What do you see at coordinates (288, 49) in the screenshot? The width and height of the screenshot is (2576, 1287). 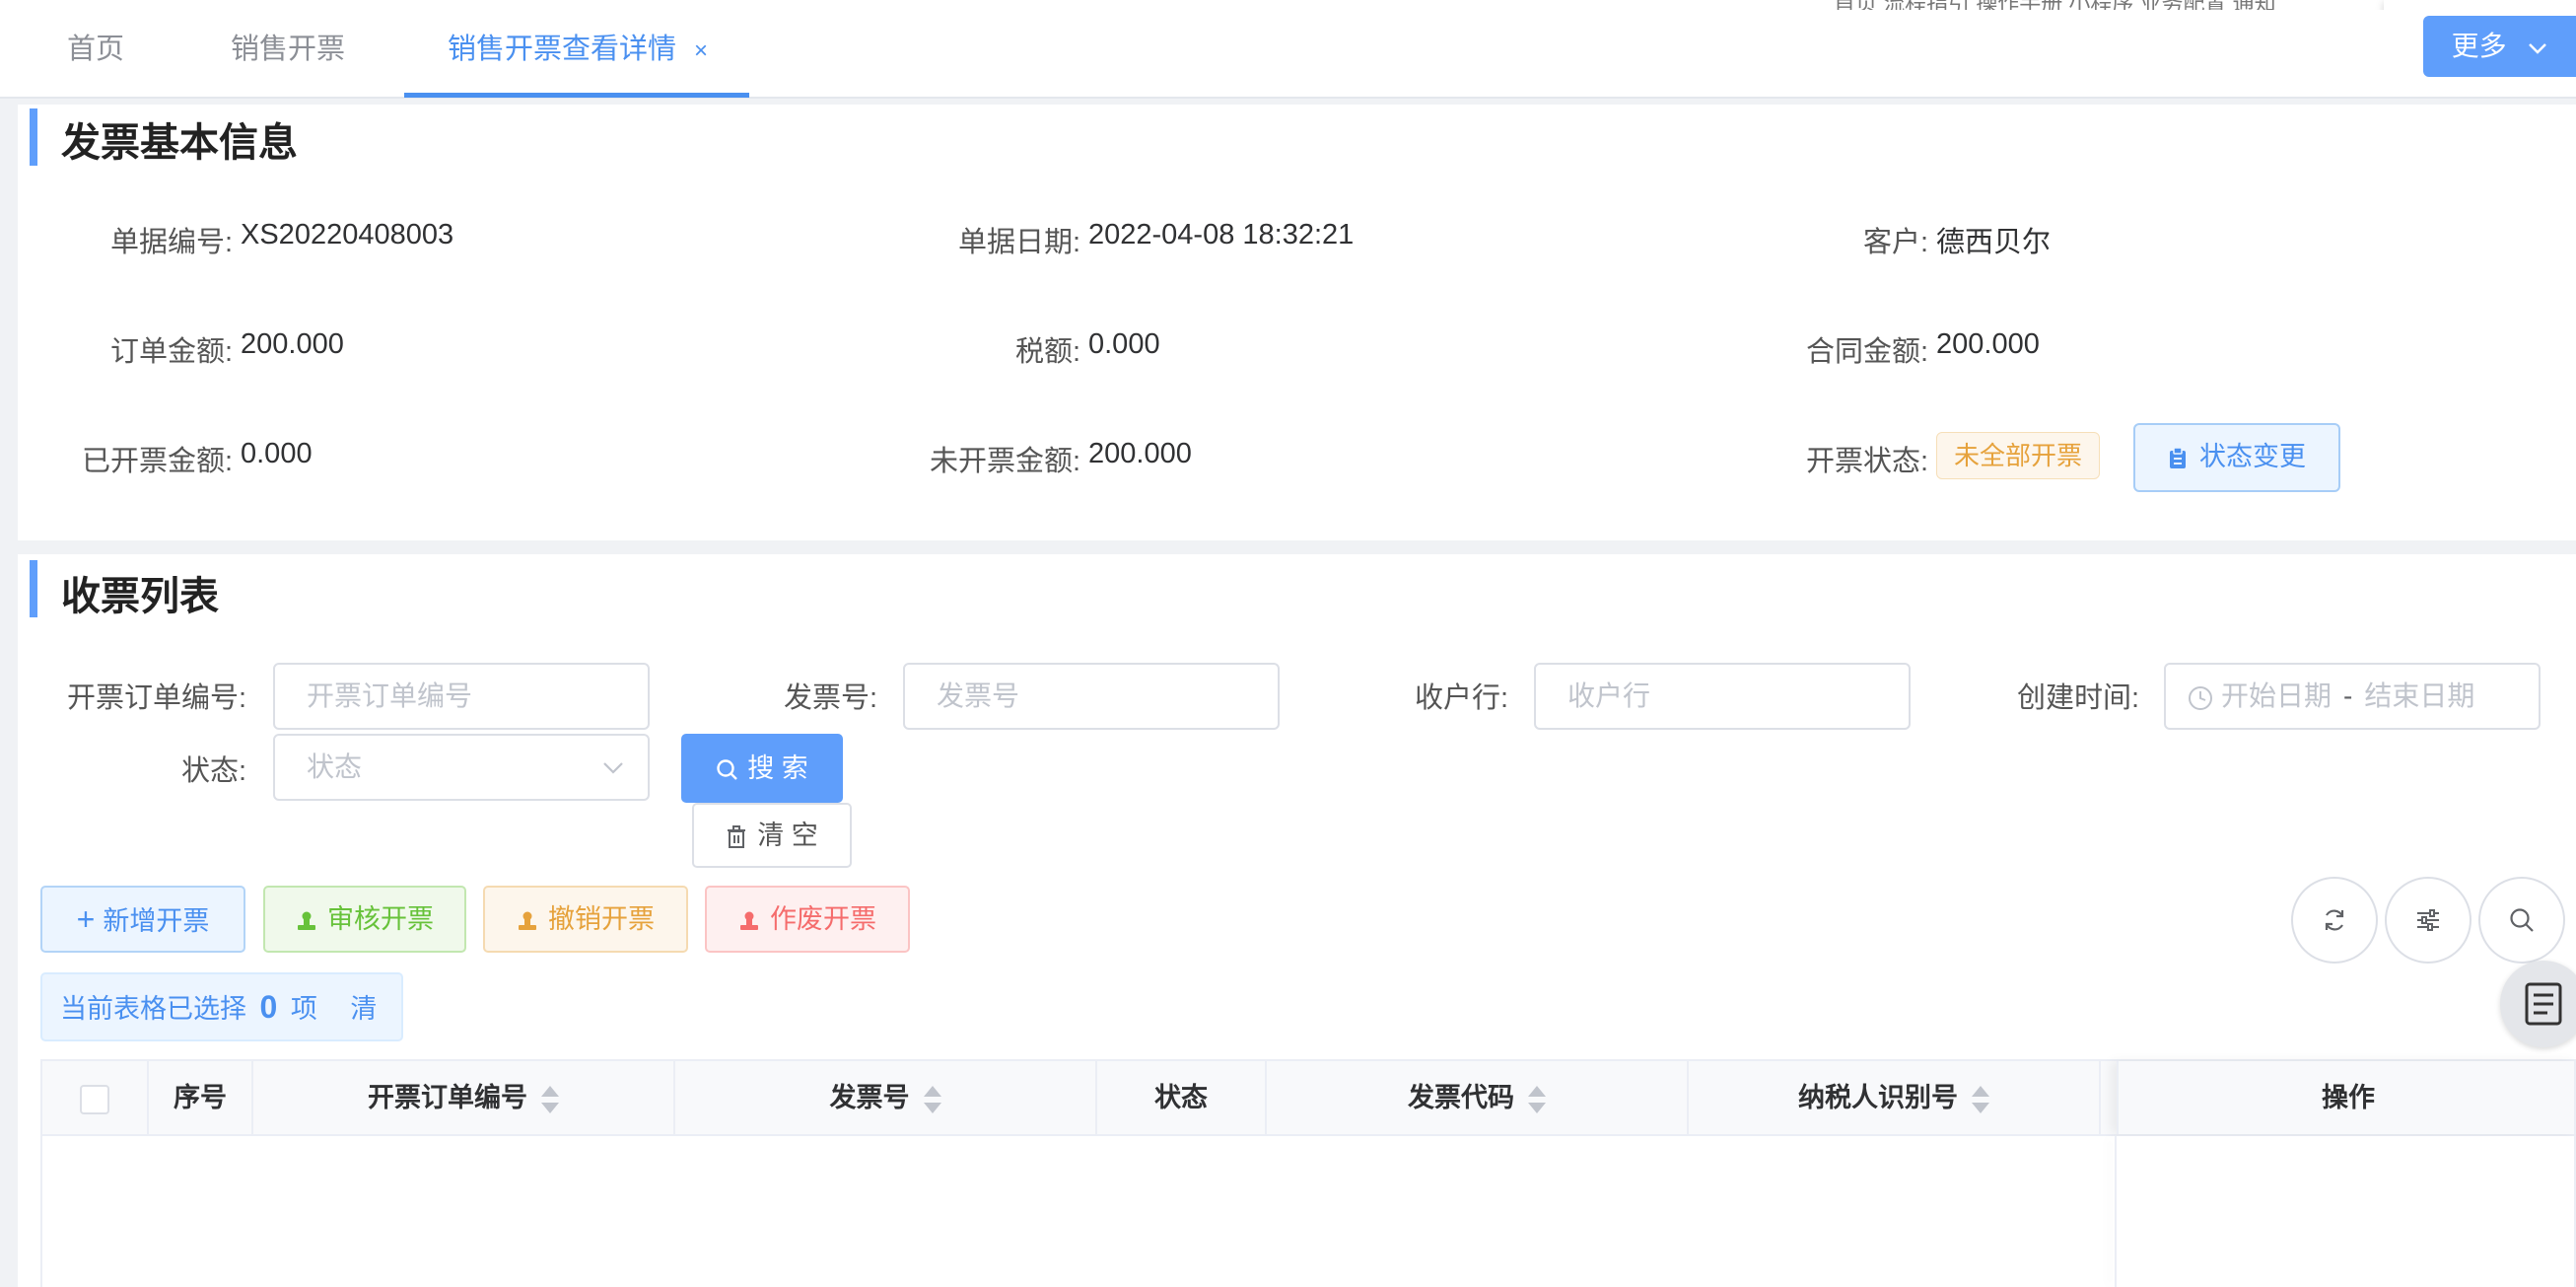 I see `tab-label: 销售开票` at bounding box center [288, 49].